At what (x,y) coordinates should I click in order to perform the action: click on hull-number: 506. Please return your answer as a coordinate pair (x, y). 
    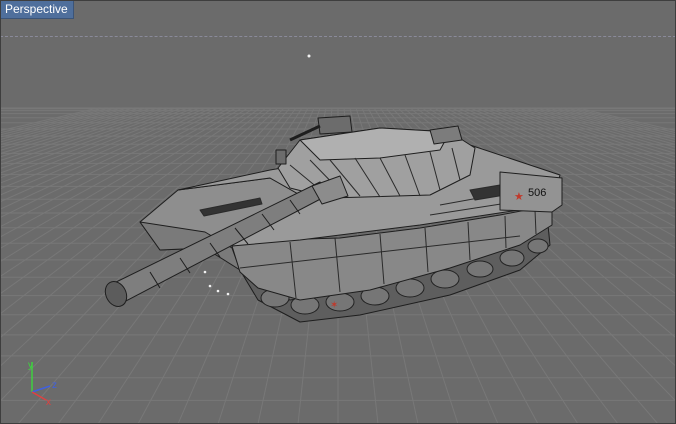
    Looking at the image, I should click on (537, 193).